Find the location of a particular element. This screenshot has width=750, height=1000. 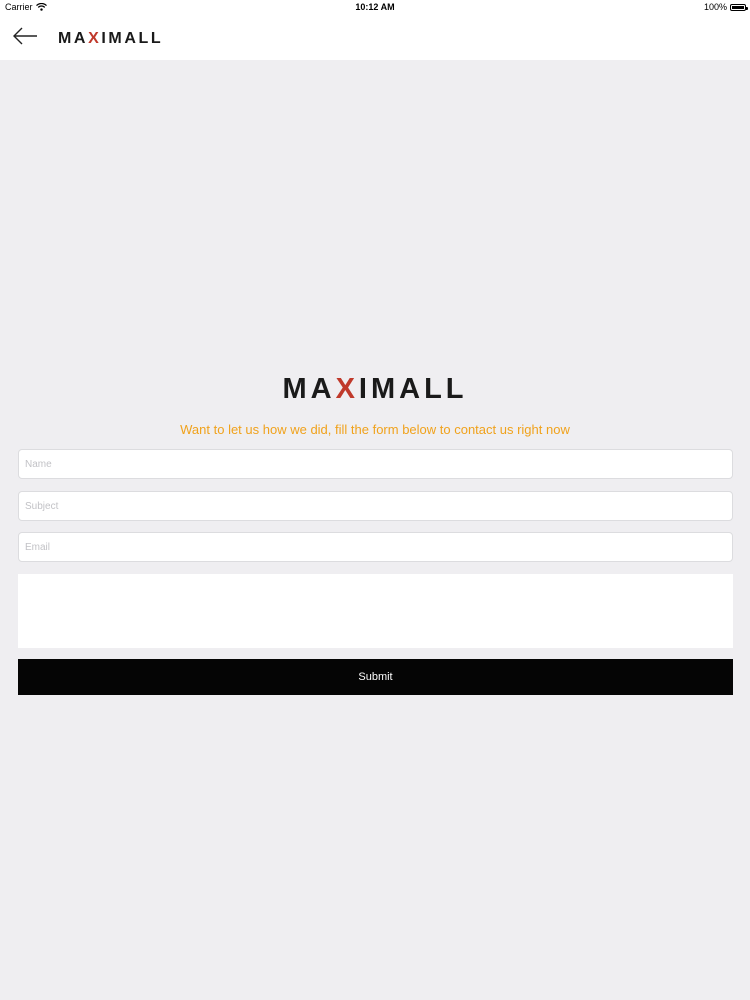

status-right: 100% is located at coordinates (725, 7).